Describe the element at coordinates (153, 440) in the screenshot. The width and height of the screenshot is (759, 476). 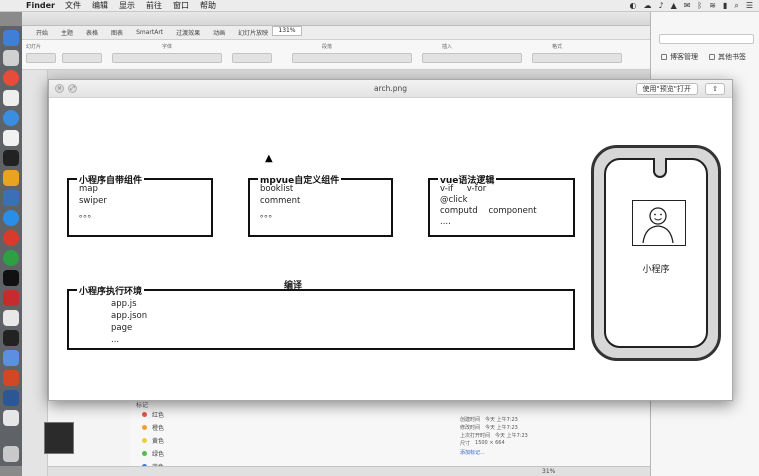
I see `tag-yellow: 黄色` at that location.